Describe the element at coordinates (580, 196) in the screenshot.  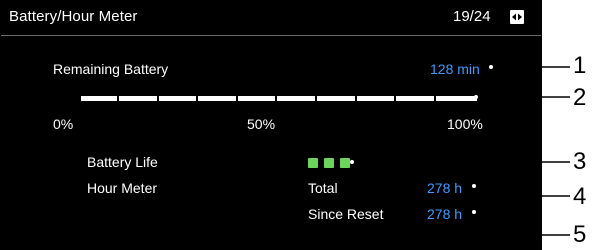
I see `callout-number-4: 4` at that location.